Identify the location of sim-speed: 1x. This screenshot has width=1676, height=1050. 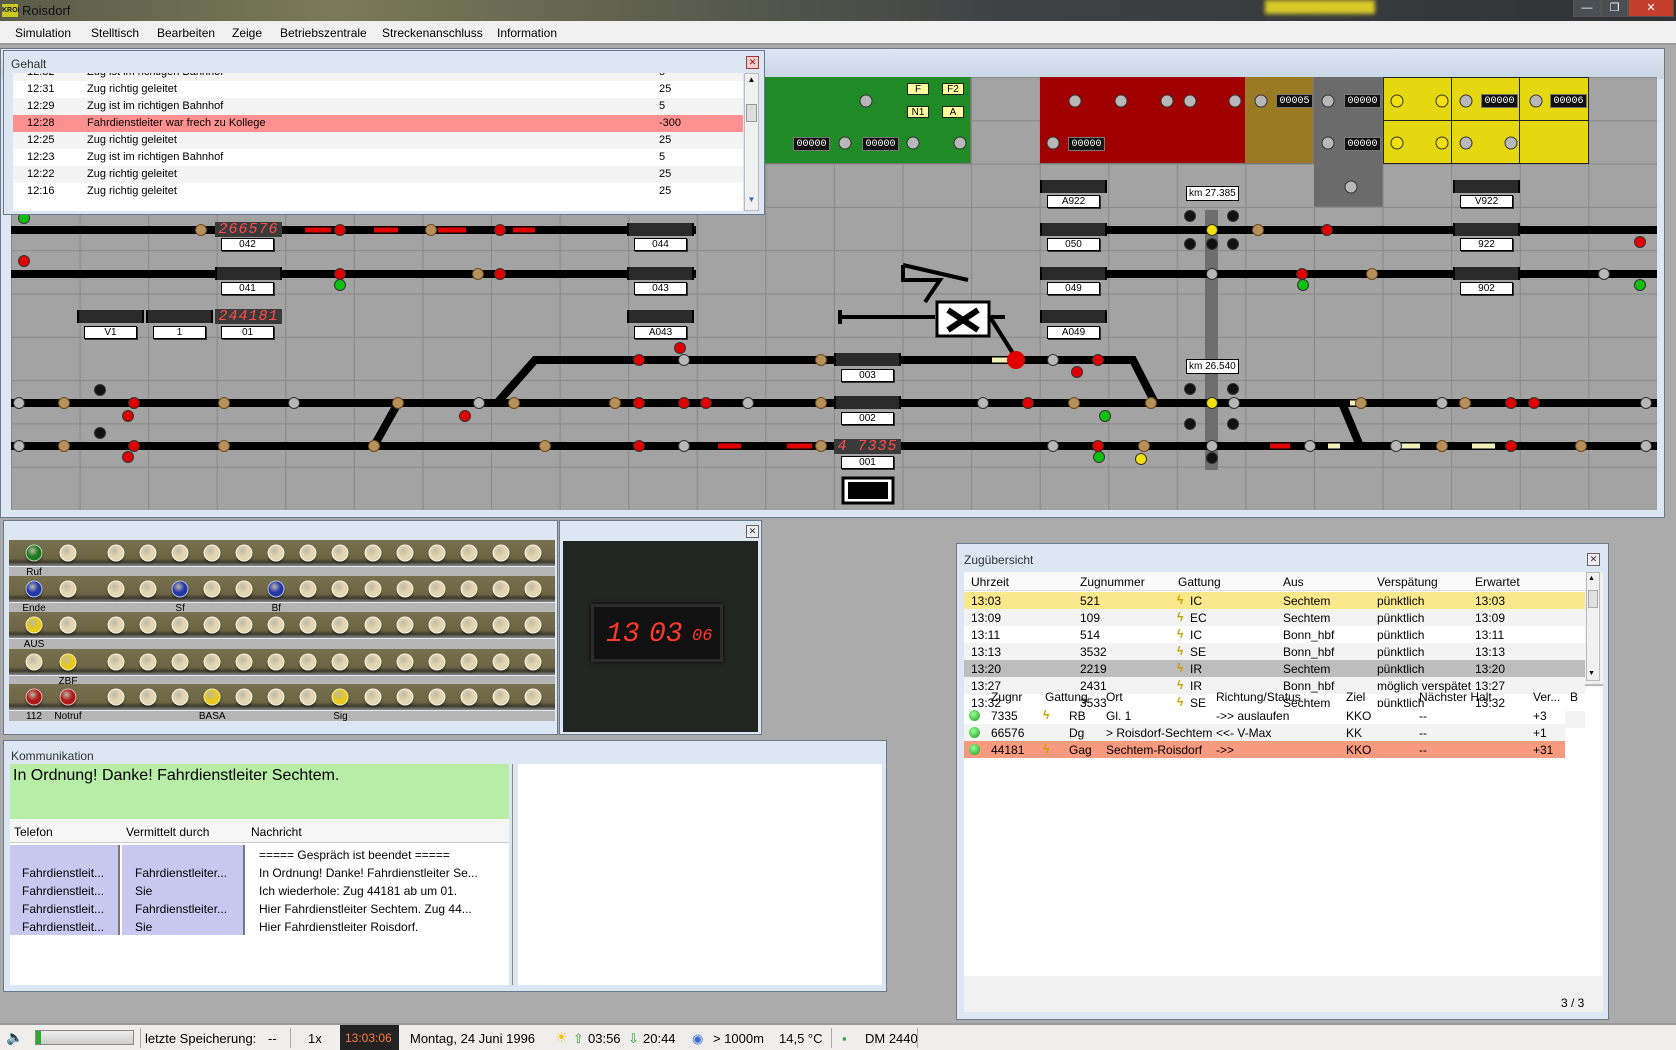
(315, 1038).